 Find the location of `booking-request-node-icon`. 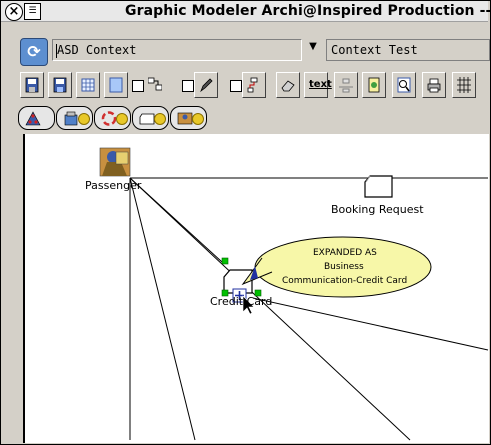

booking-request-node-icon is located at coordinates (378, 186).